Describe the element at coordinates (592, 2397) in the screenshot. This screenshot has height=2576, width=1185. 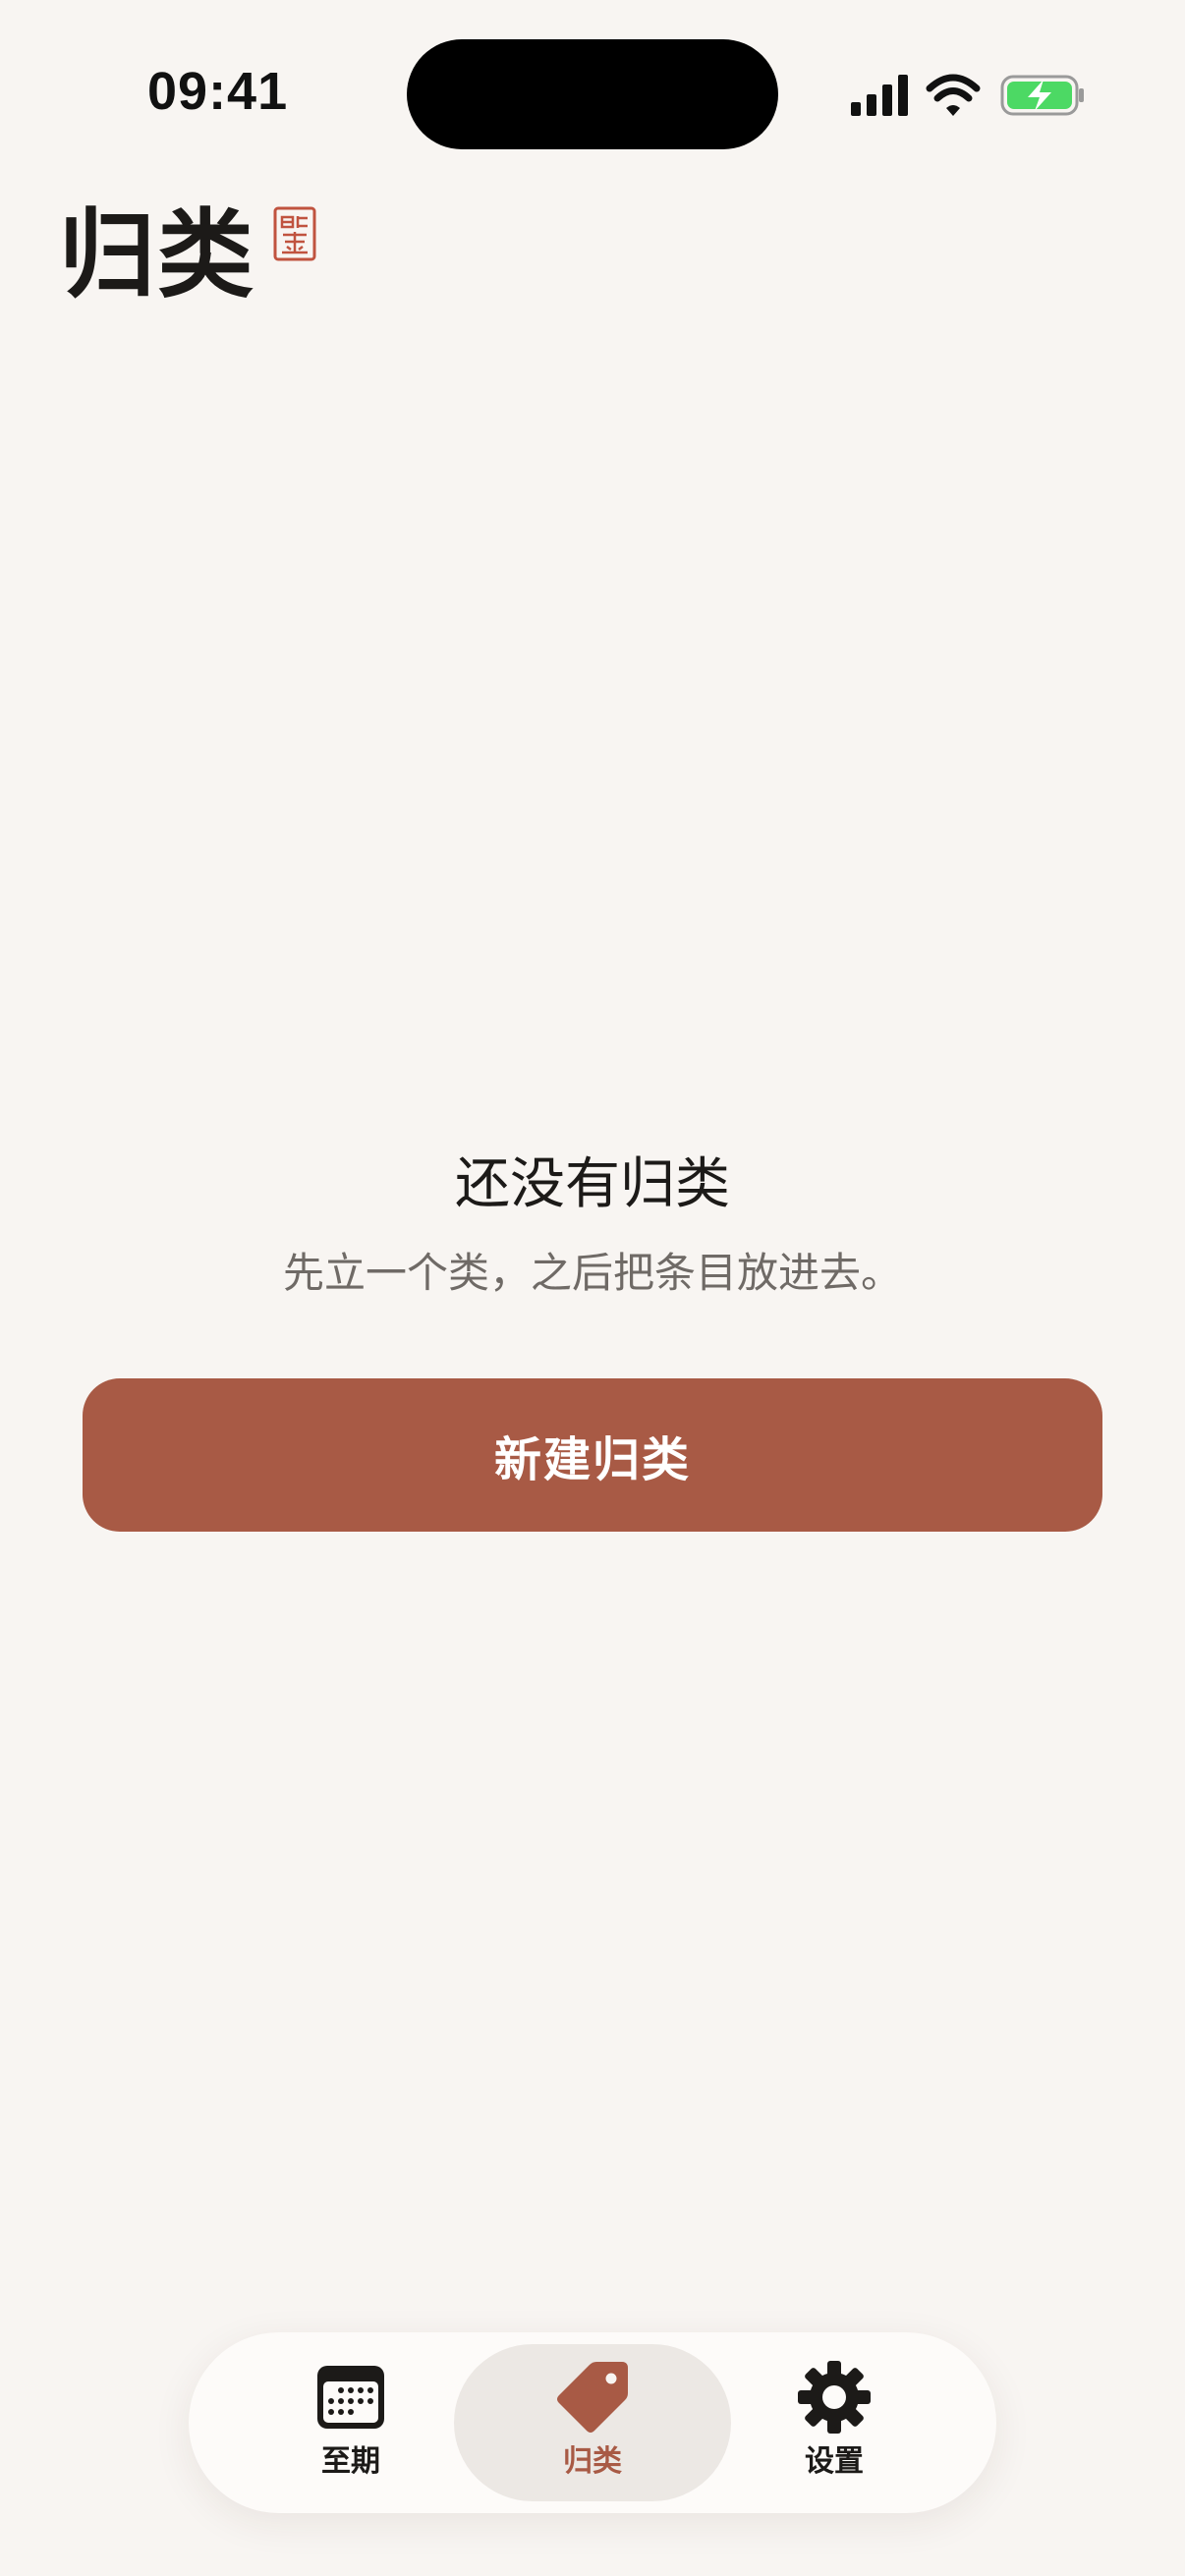
I see `tag-icon` at that location.